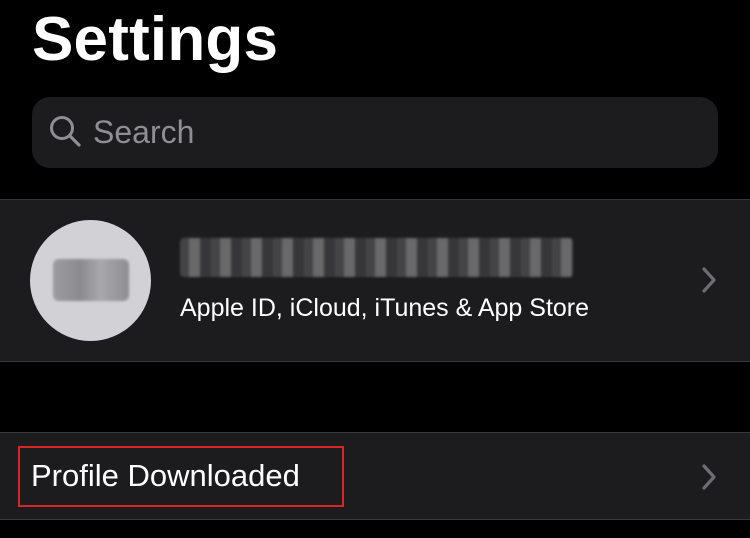 This screenshot has height=538, width=750. What do you see at coordinates (144, 132) in the screenshot?
I see `search-placeholder: Search` at bounding box center [144, 132].